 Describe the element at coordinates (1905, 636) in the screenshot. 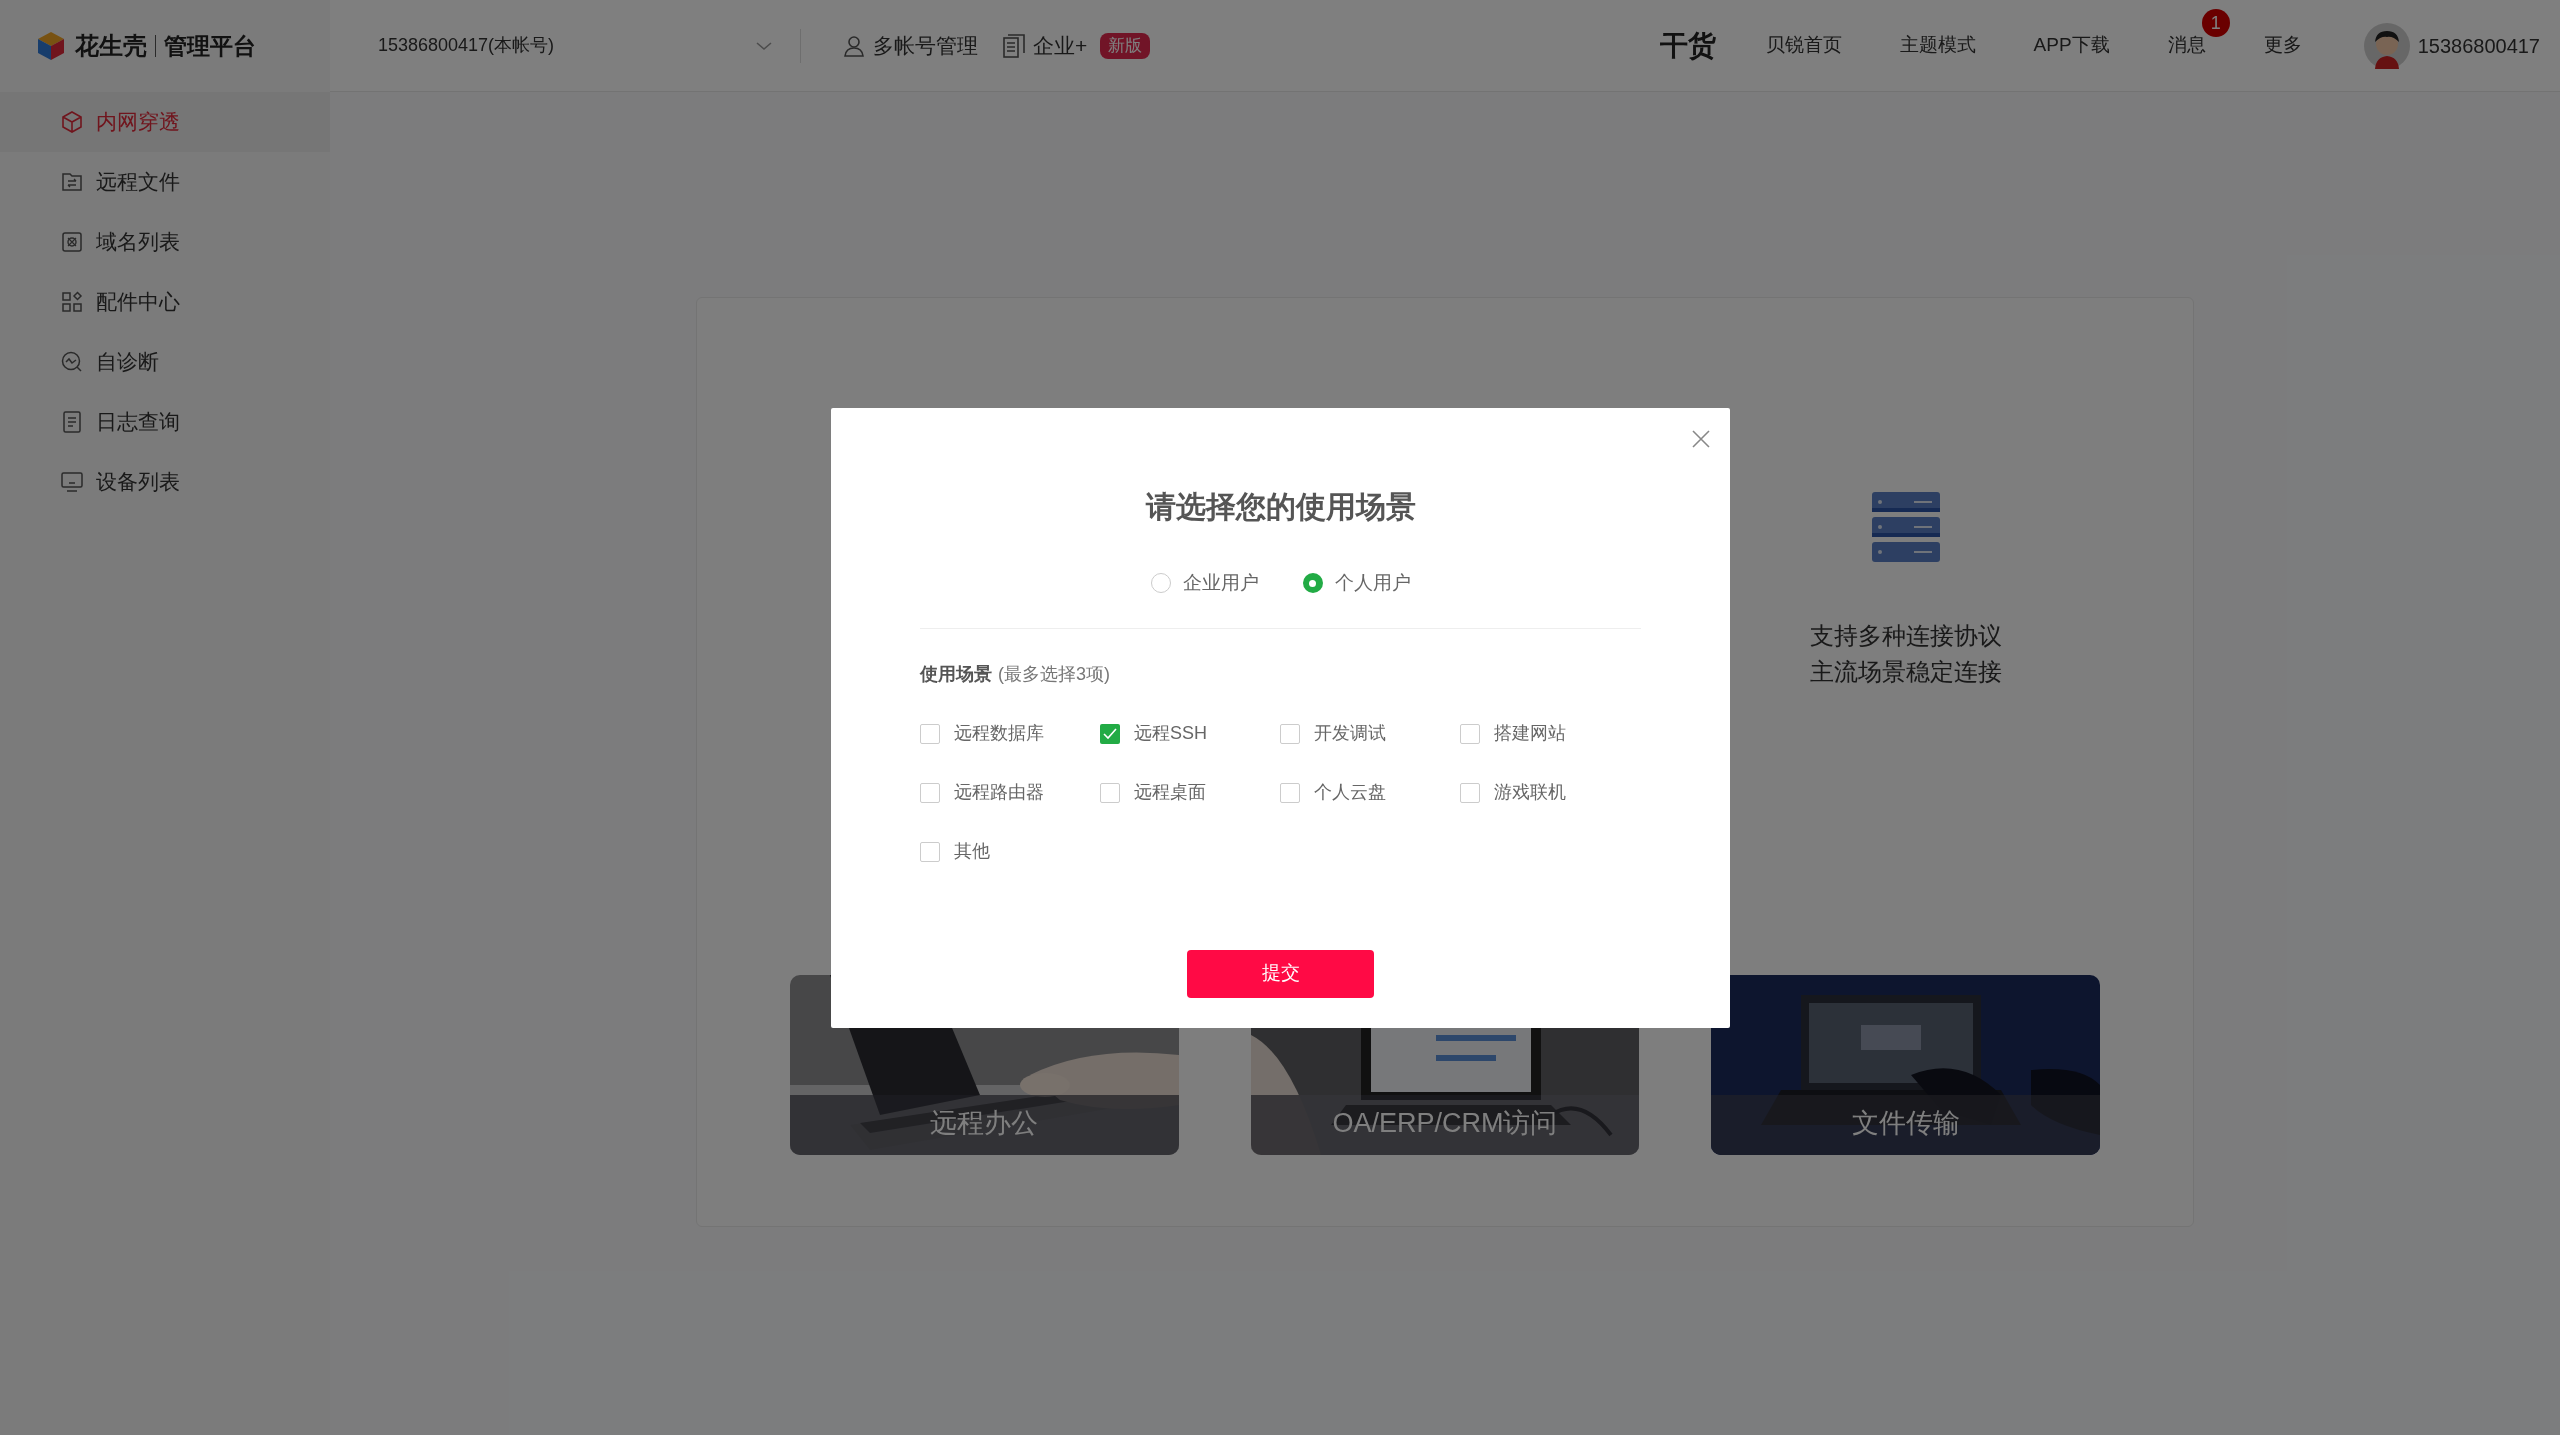

I see `feature-text: 支持多种连接协议` at that location.